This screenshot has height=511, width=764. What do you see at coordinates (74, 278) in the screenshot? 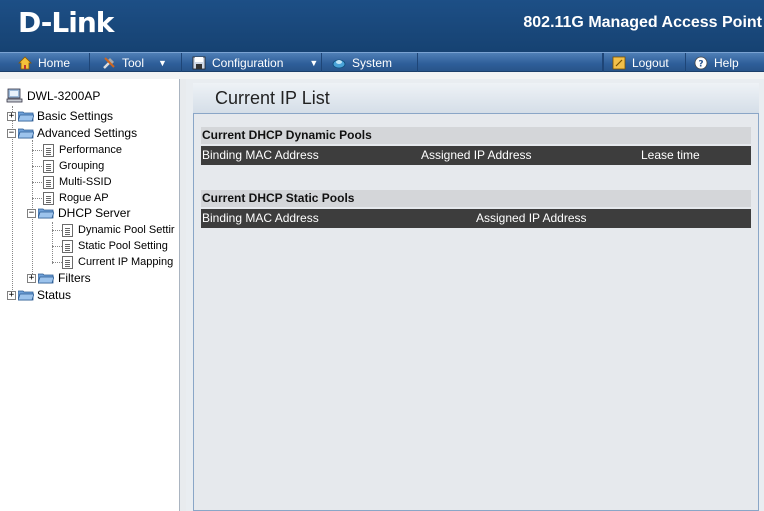
I see `tree-item-label: Filters` at bounding box center [74, 278].